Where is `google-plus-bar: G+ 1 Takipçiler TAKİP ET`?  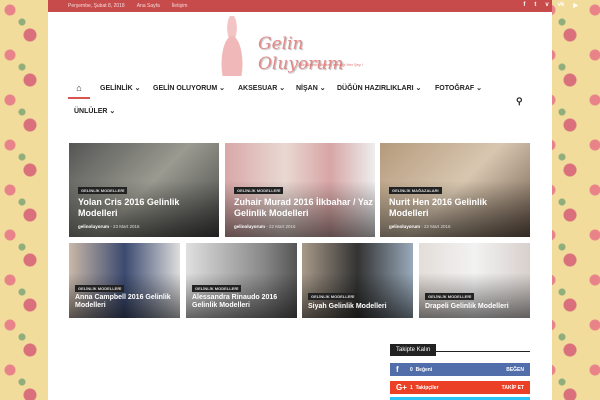 google-plus-bar: G+ 1 Takipçiler TAKİP ET is located at coordinates (460, 387).